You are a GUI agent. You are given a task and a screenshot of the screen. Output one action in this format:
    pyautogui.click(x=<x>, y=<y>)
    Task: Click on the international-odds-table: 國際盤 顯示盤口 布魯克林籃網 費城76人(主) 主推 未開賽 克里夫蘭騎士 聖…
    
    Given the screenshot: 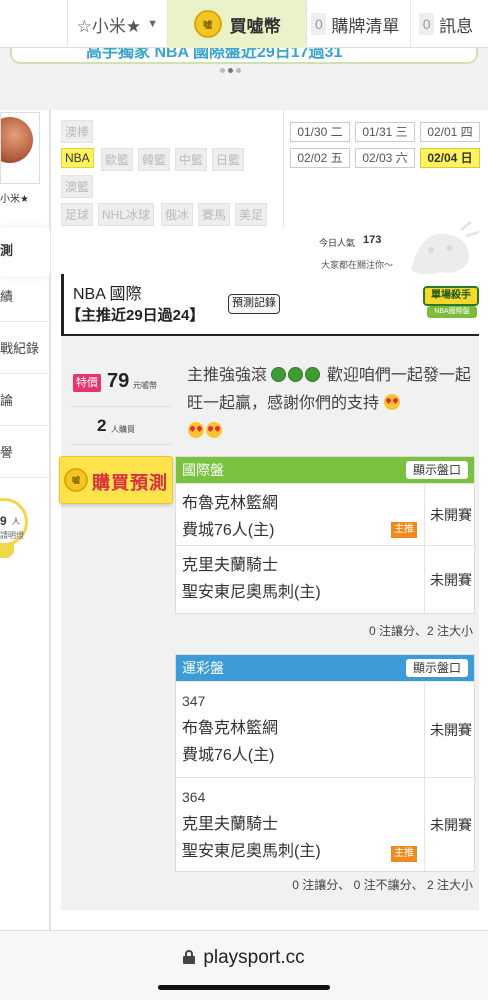 What is the action you would take?
    pyautogui.click(x=325, y=535)
    